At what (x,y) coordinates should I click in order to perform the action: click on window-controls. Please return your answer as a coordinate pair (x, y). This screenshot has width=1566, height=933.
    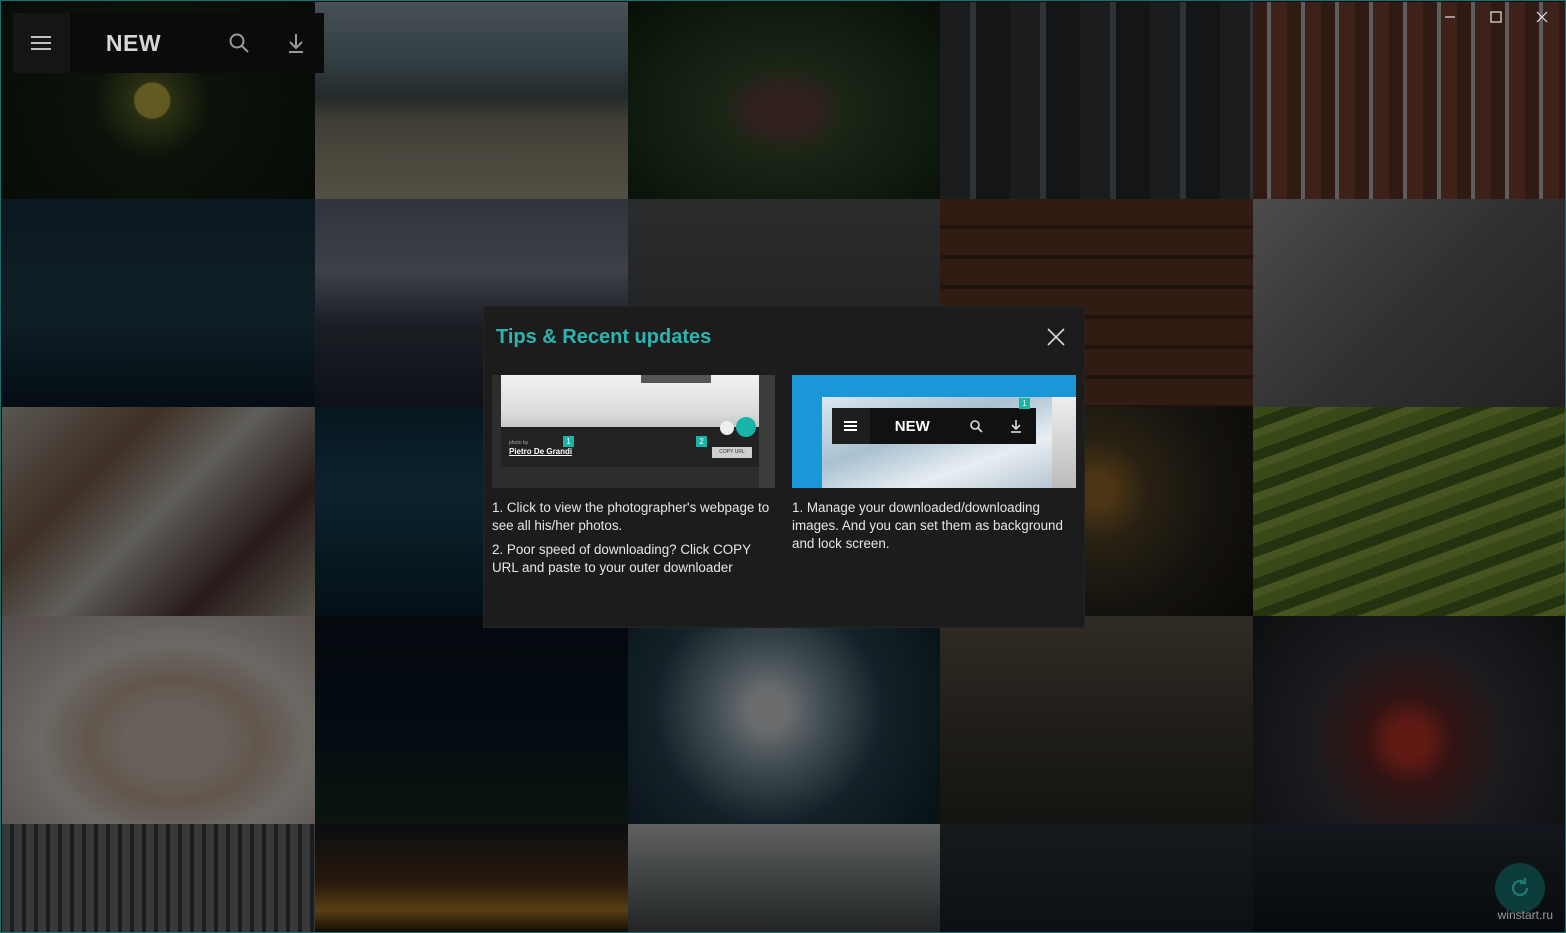
    Looking at the image, I should click on (1496, 17).